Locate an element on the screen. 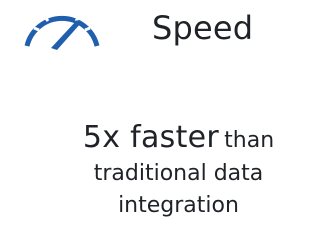  feature-title: Speed is located at coordinates (203, 28).